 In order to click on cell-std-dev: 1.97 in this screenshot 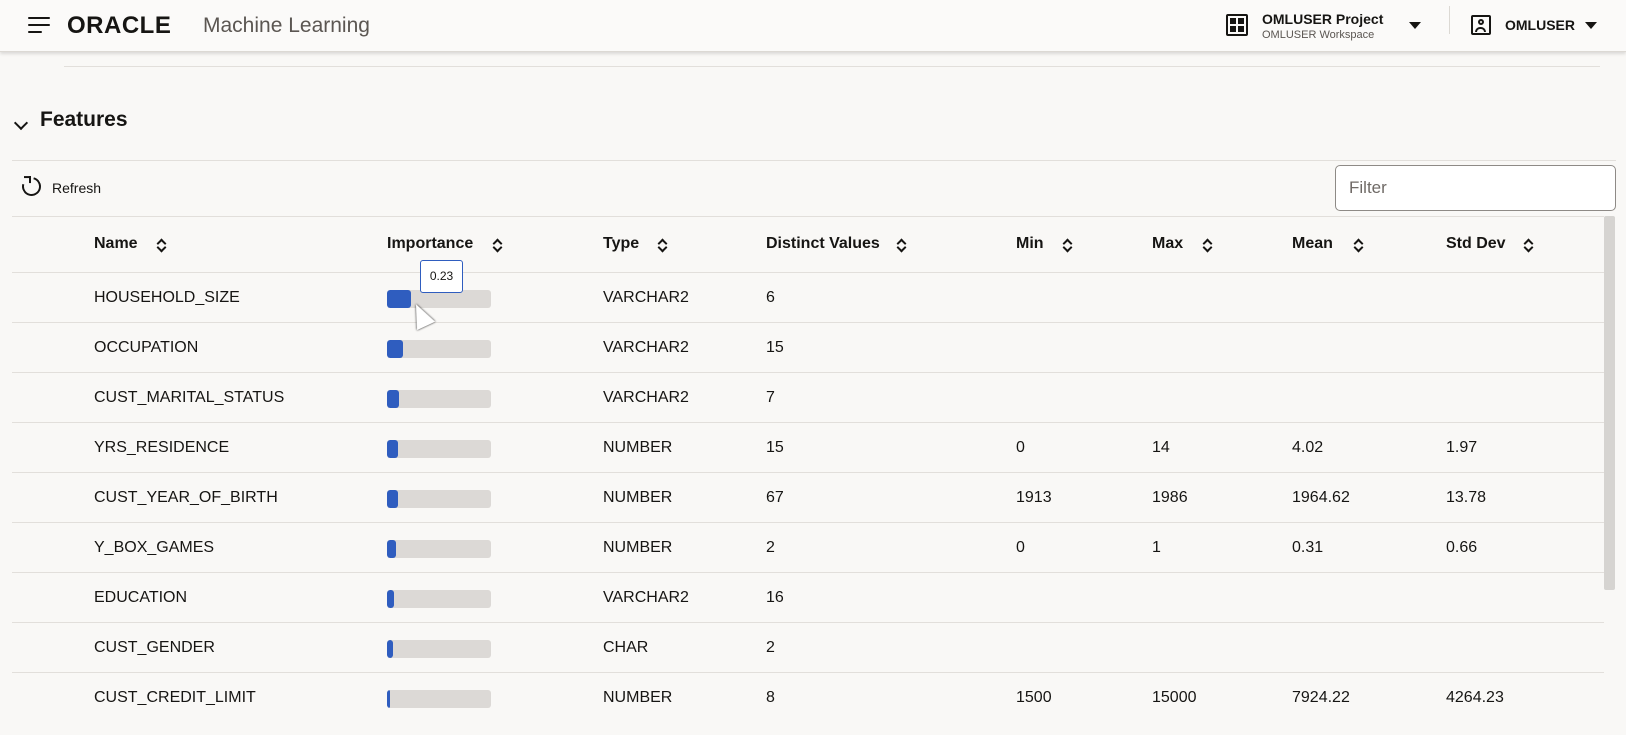, I will do `click(1462, 447)`.